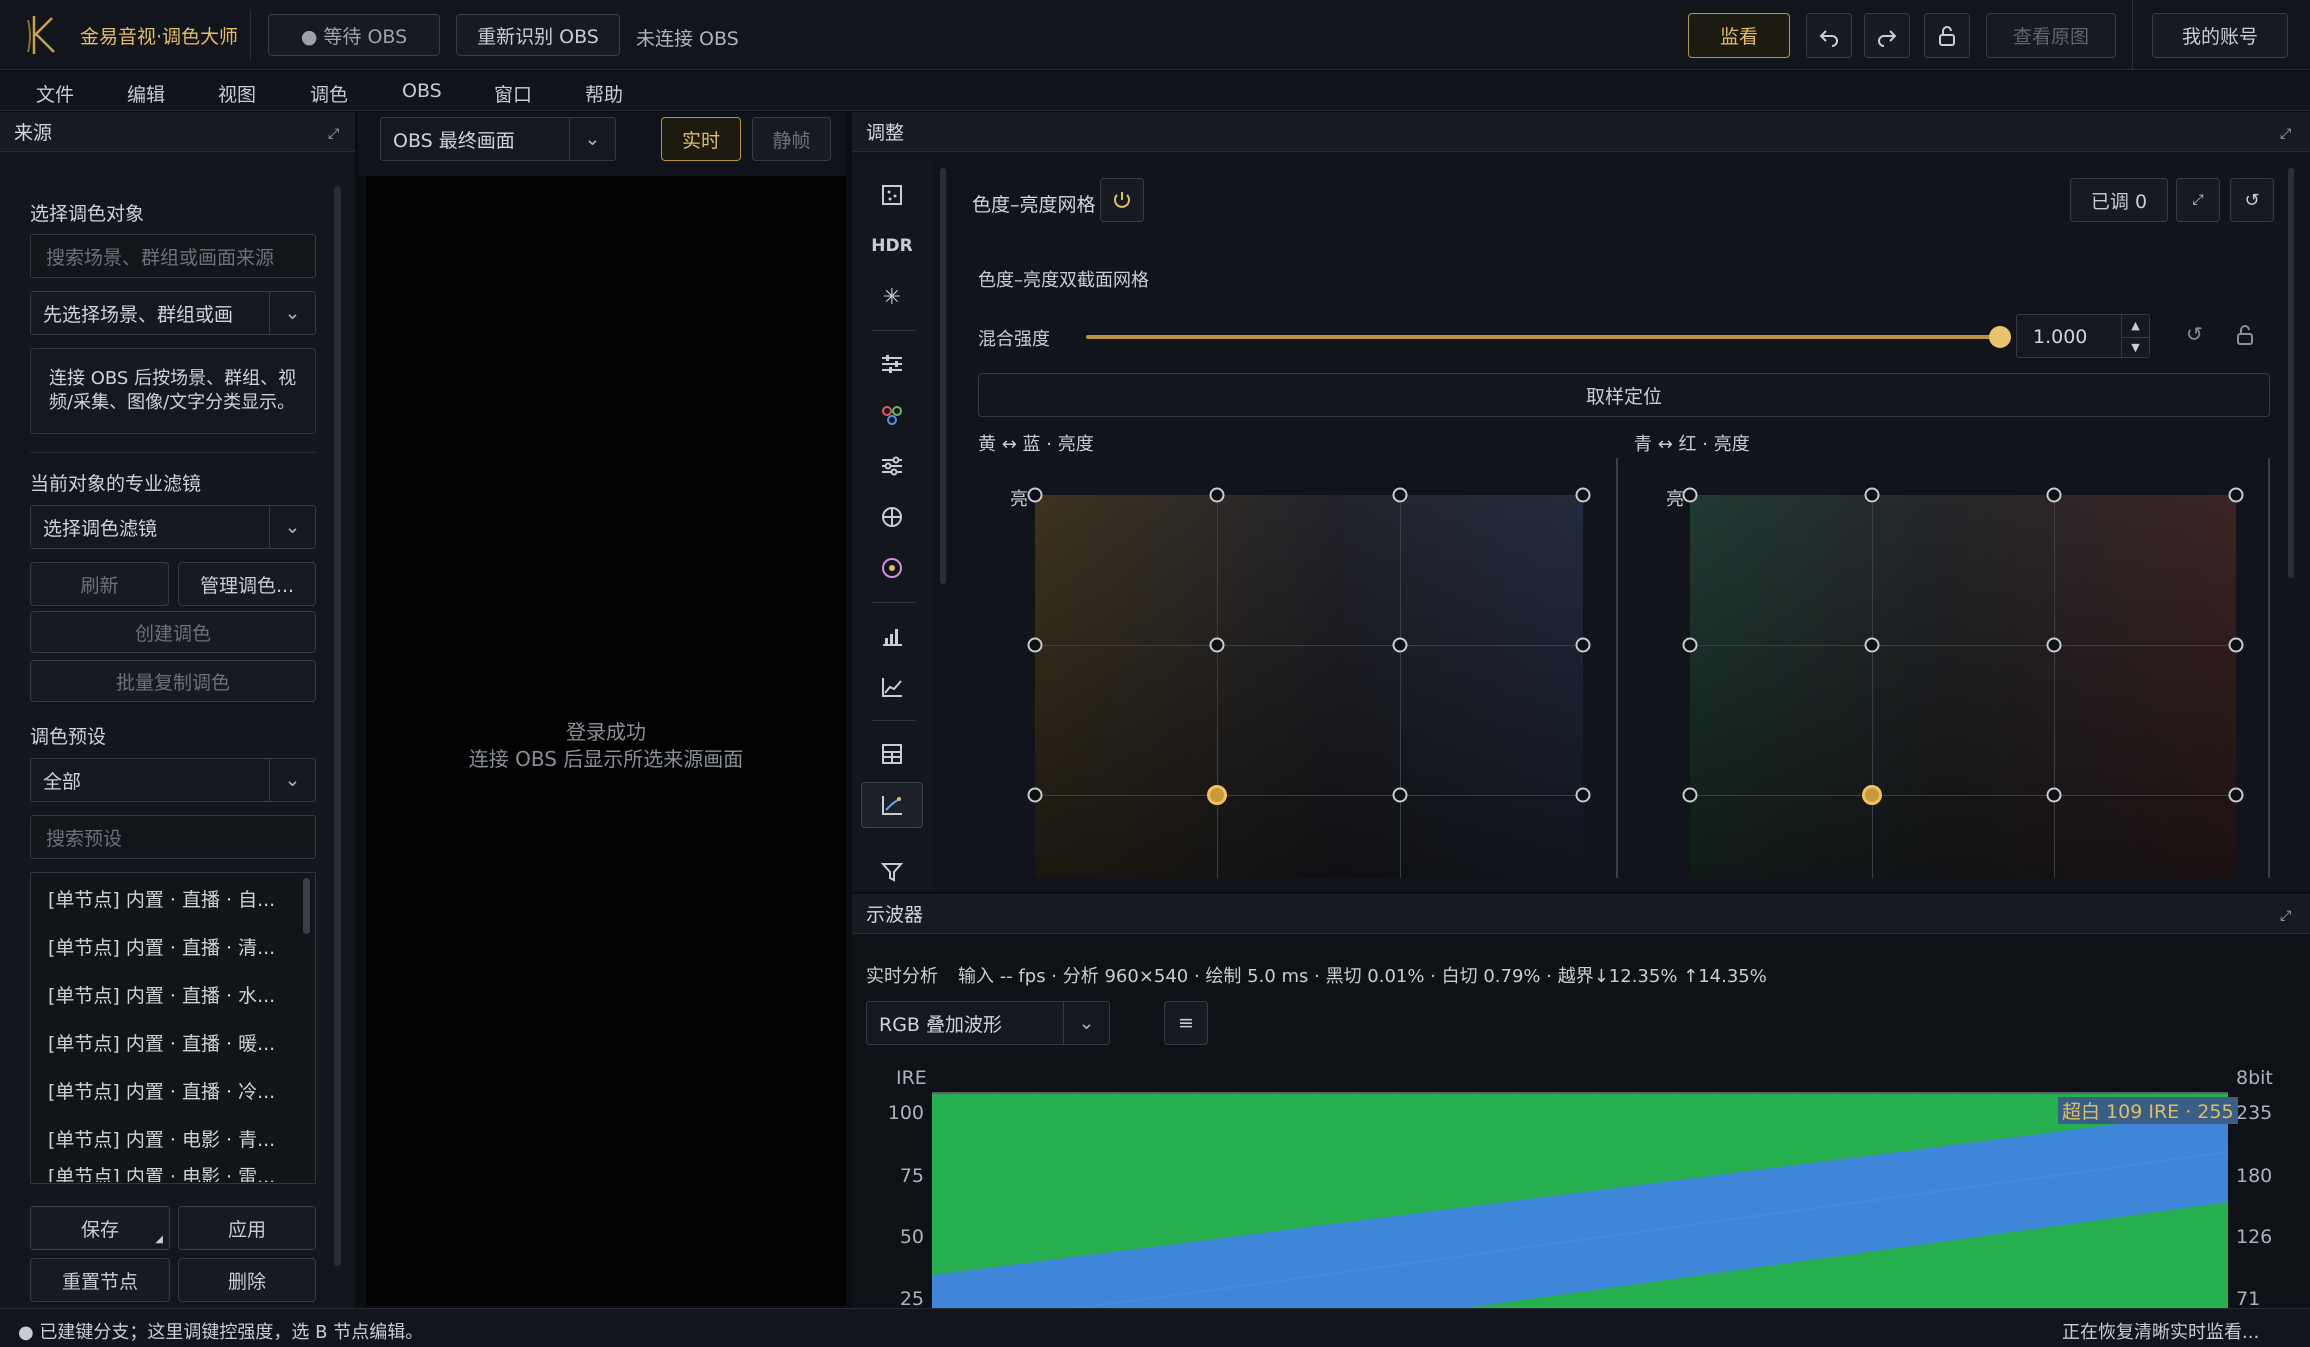 The width and height of the screenshot is (2310, 1347). I want to click on unlock-icon, so click(2245, 337).